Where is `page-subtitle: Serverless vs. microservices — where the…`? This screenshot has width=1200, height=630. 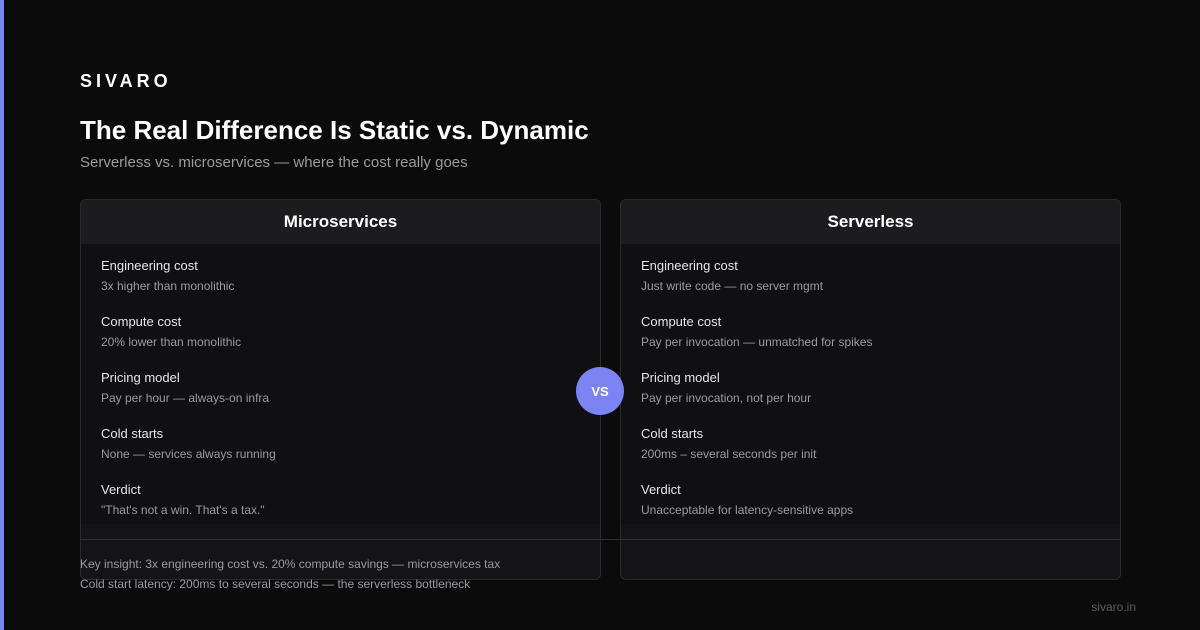 page-subtitle: Serverless vs. microservices — where the… is located at coordinates (274, 162).